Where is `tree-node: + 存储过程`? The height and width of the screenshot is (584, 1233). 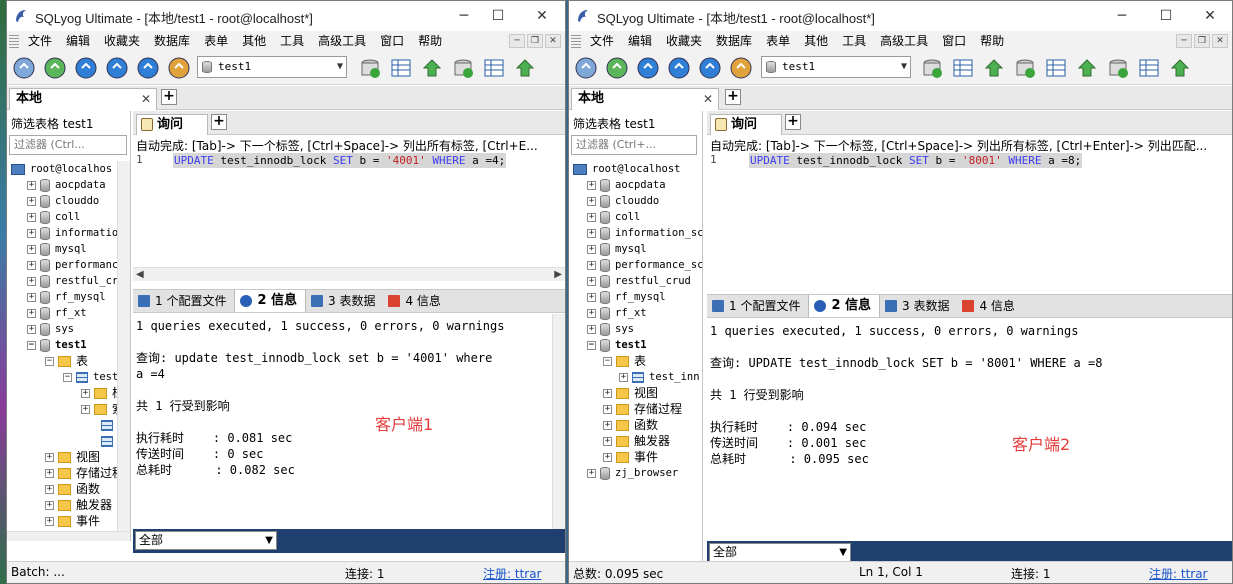 tree-node: + 存储过程 is located at coordinates (642, 409).